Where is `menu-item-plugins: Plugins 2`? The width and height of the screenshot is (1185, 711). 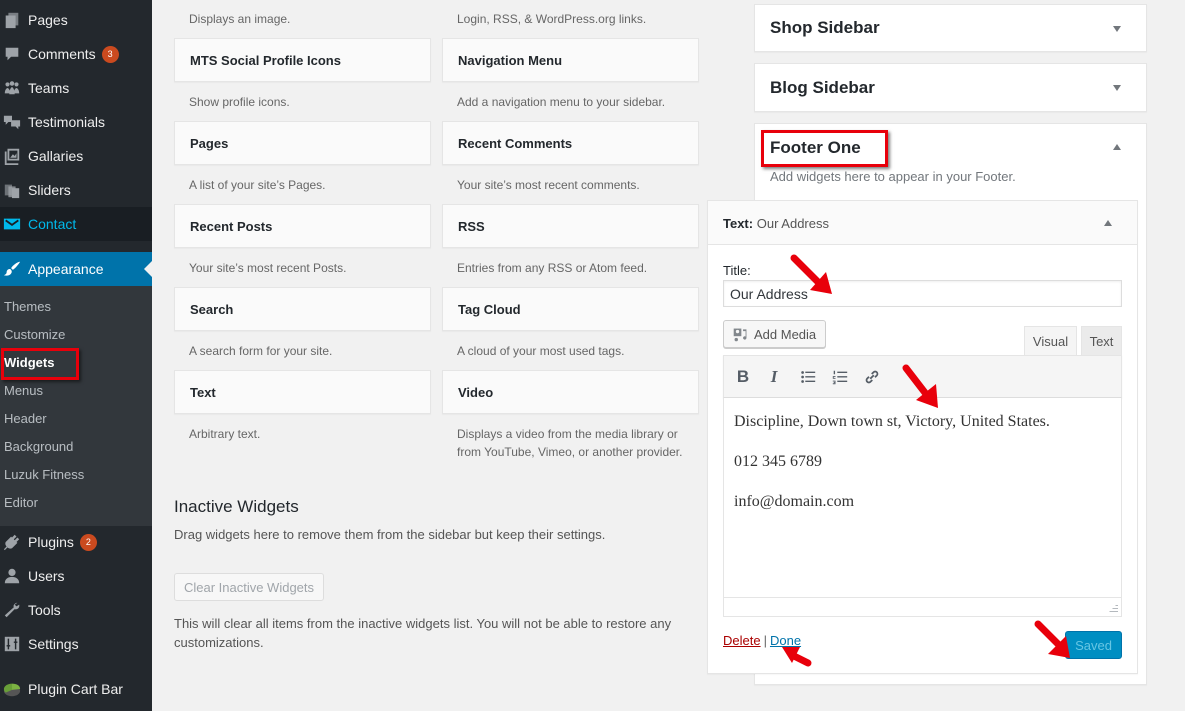 menu-item-plugins: Plugins 2 is located at coordinates (76, 542).